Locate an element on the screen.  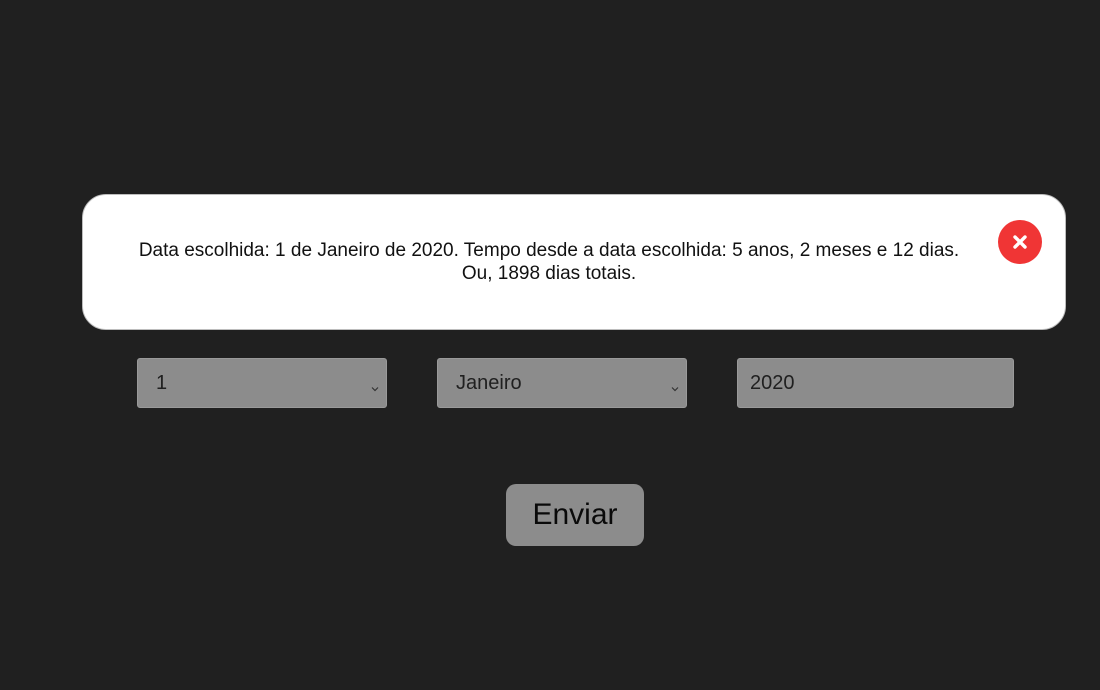
close-x-icon is located at coordinates (1020, 242).